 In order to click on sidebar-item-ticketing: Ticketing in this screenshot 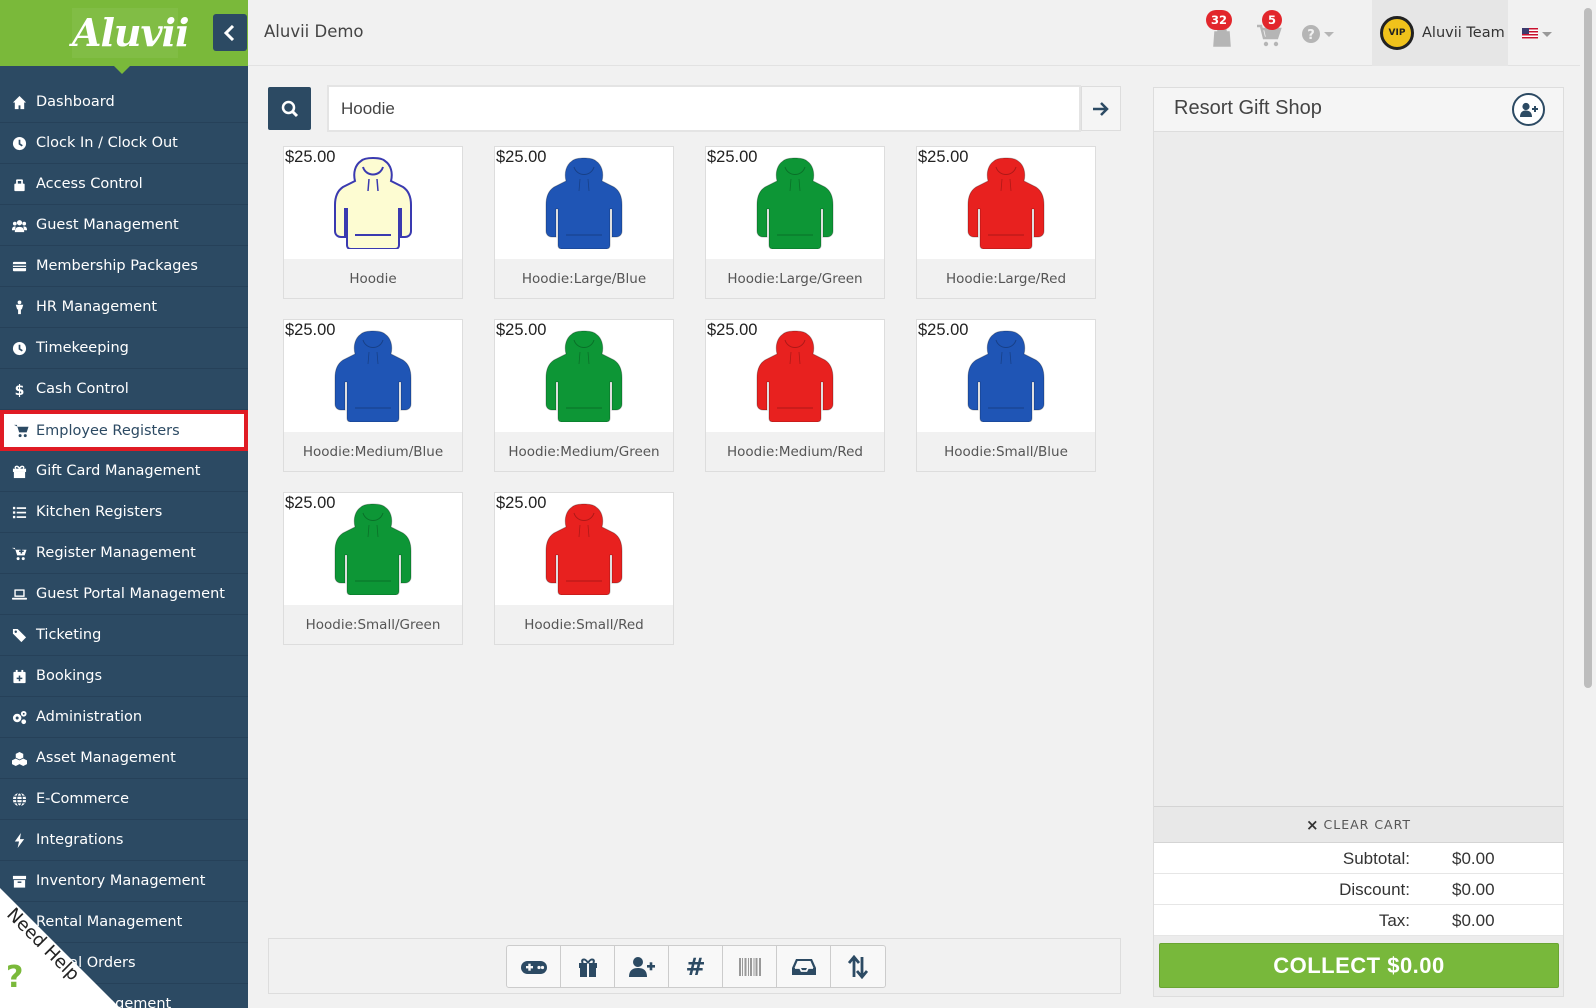, I will do `click(124, 635)`.